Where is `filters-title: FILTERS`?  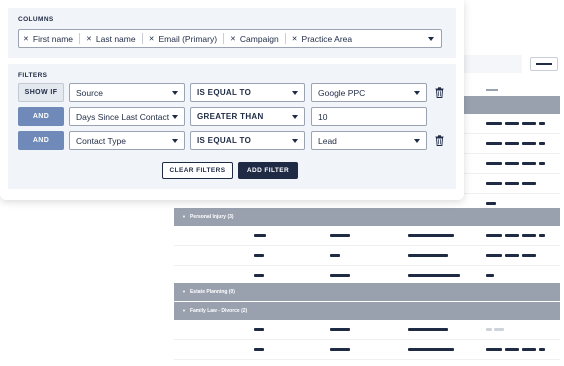 filters-title: FILTERS is located at coordinates (33, 75).